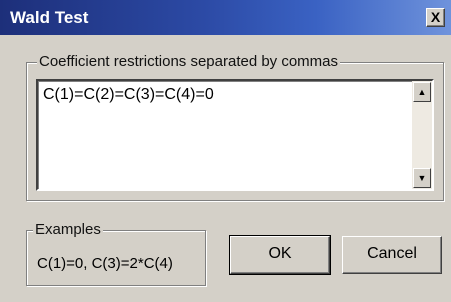 This screenshot has height=302, width=451. I want to click on scroll-up-button: ▲, so click(422, 92).